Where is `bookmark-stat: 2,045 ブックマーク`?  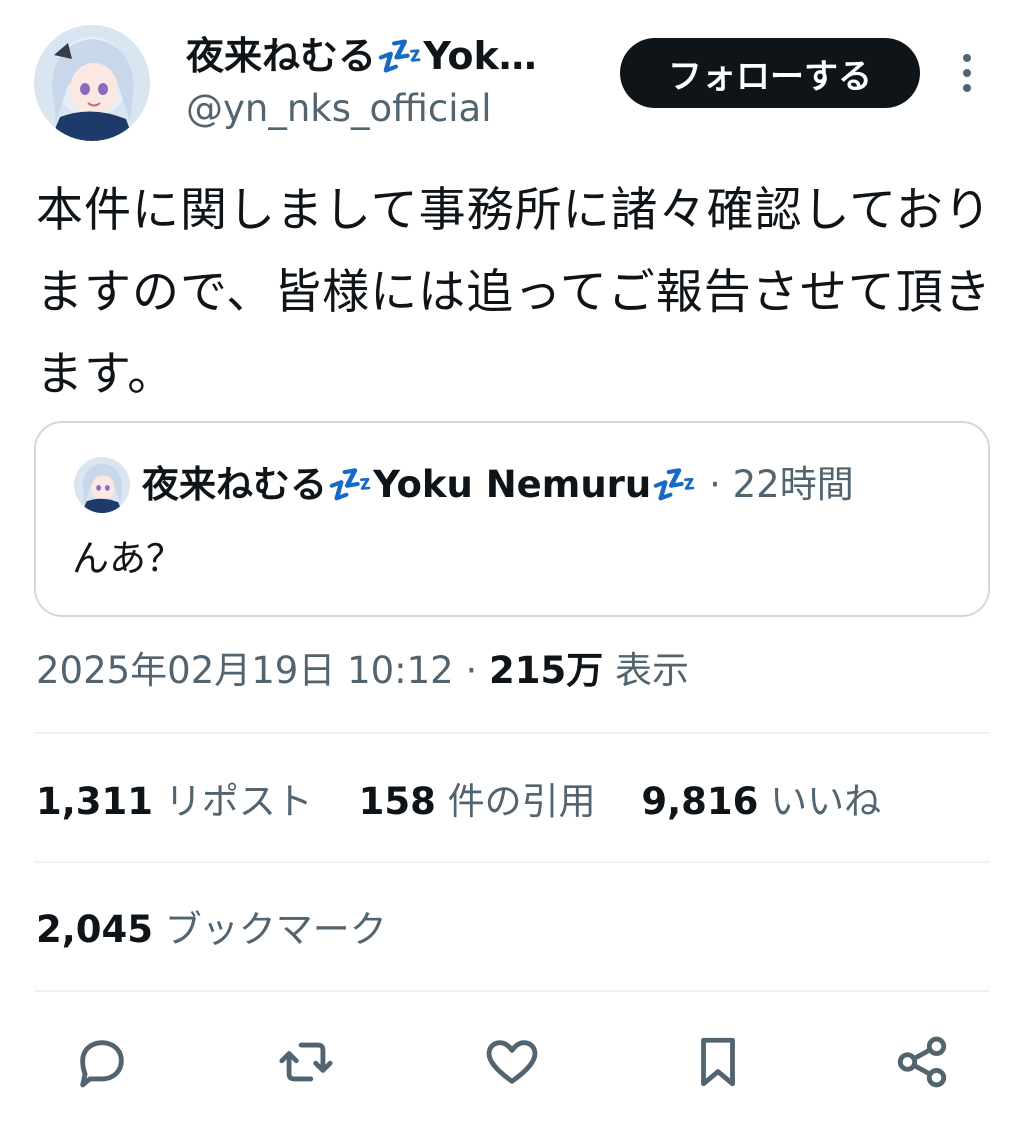
bookmark-stat: 2,045 ブックマーク is located at coordinates (211, 930).